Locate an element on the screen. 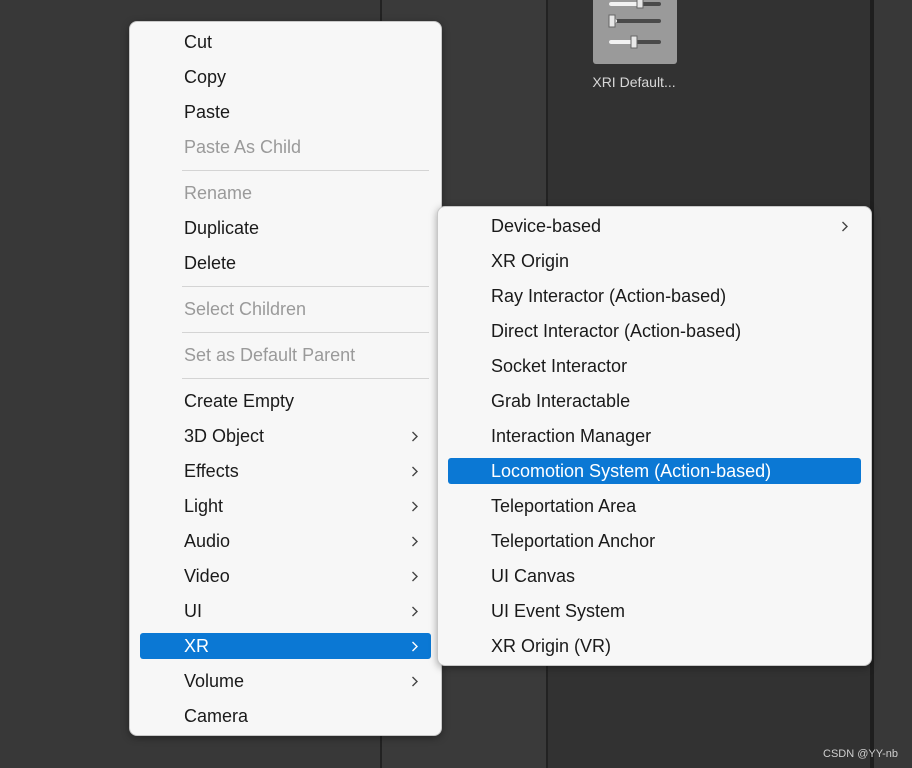  inspector-edge-panel is located at coordinates (893, 384).